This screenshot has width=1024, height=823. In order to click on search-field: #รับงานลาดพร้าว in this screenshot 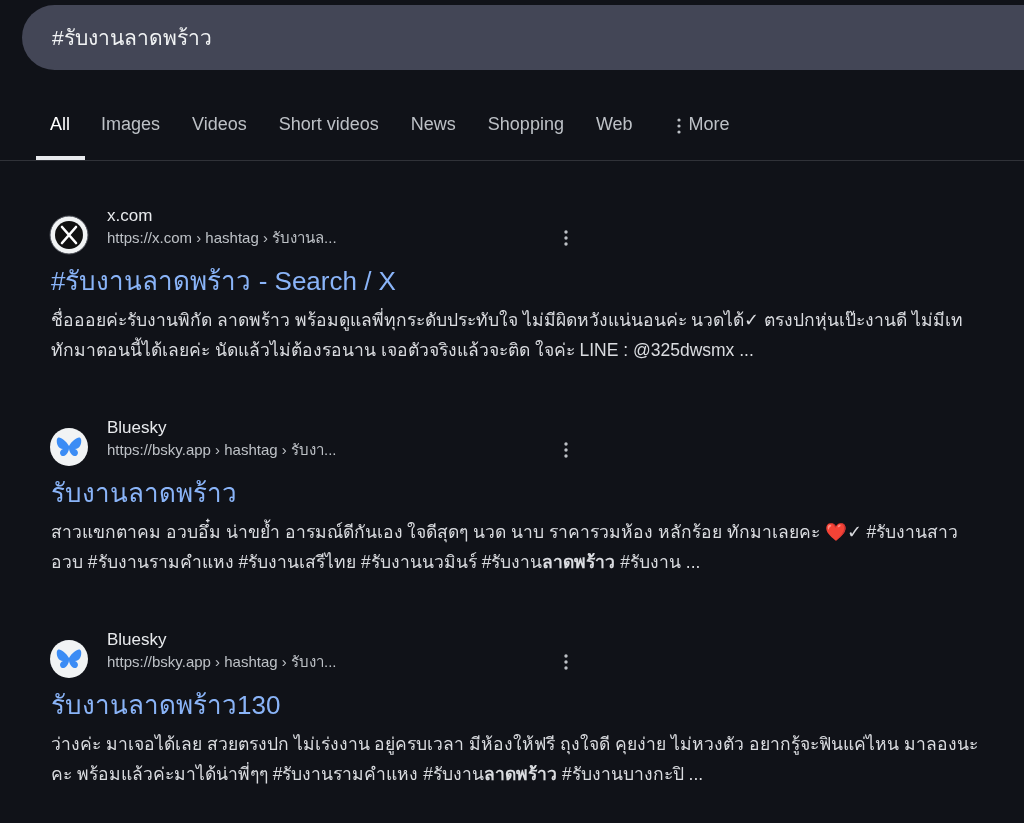, I will do `click(523, 37)`.